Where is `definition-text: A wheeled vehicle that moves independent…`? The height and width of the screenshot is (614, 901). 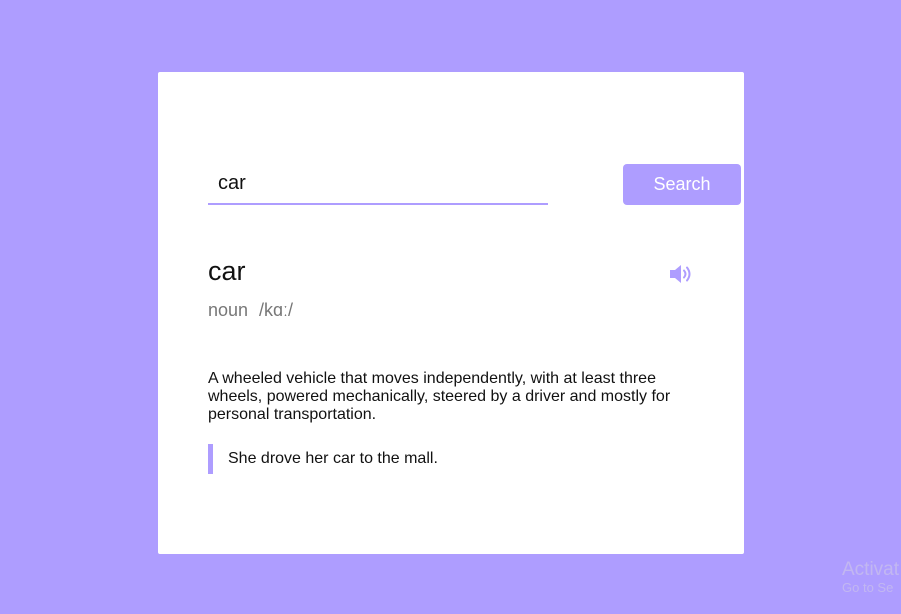 definition-text: A wheeled vehicle that moves independent… is located at coordinates (439, 396).